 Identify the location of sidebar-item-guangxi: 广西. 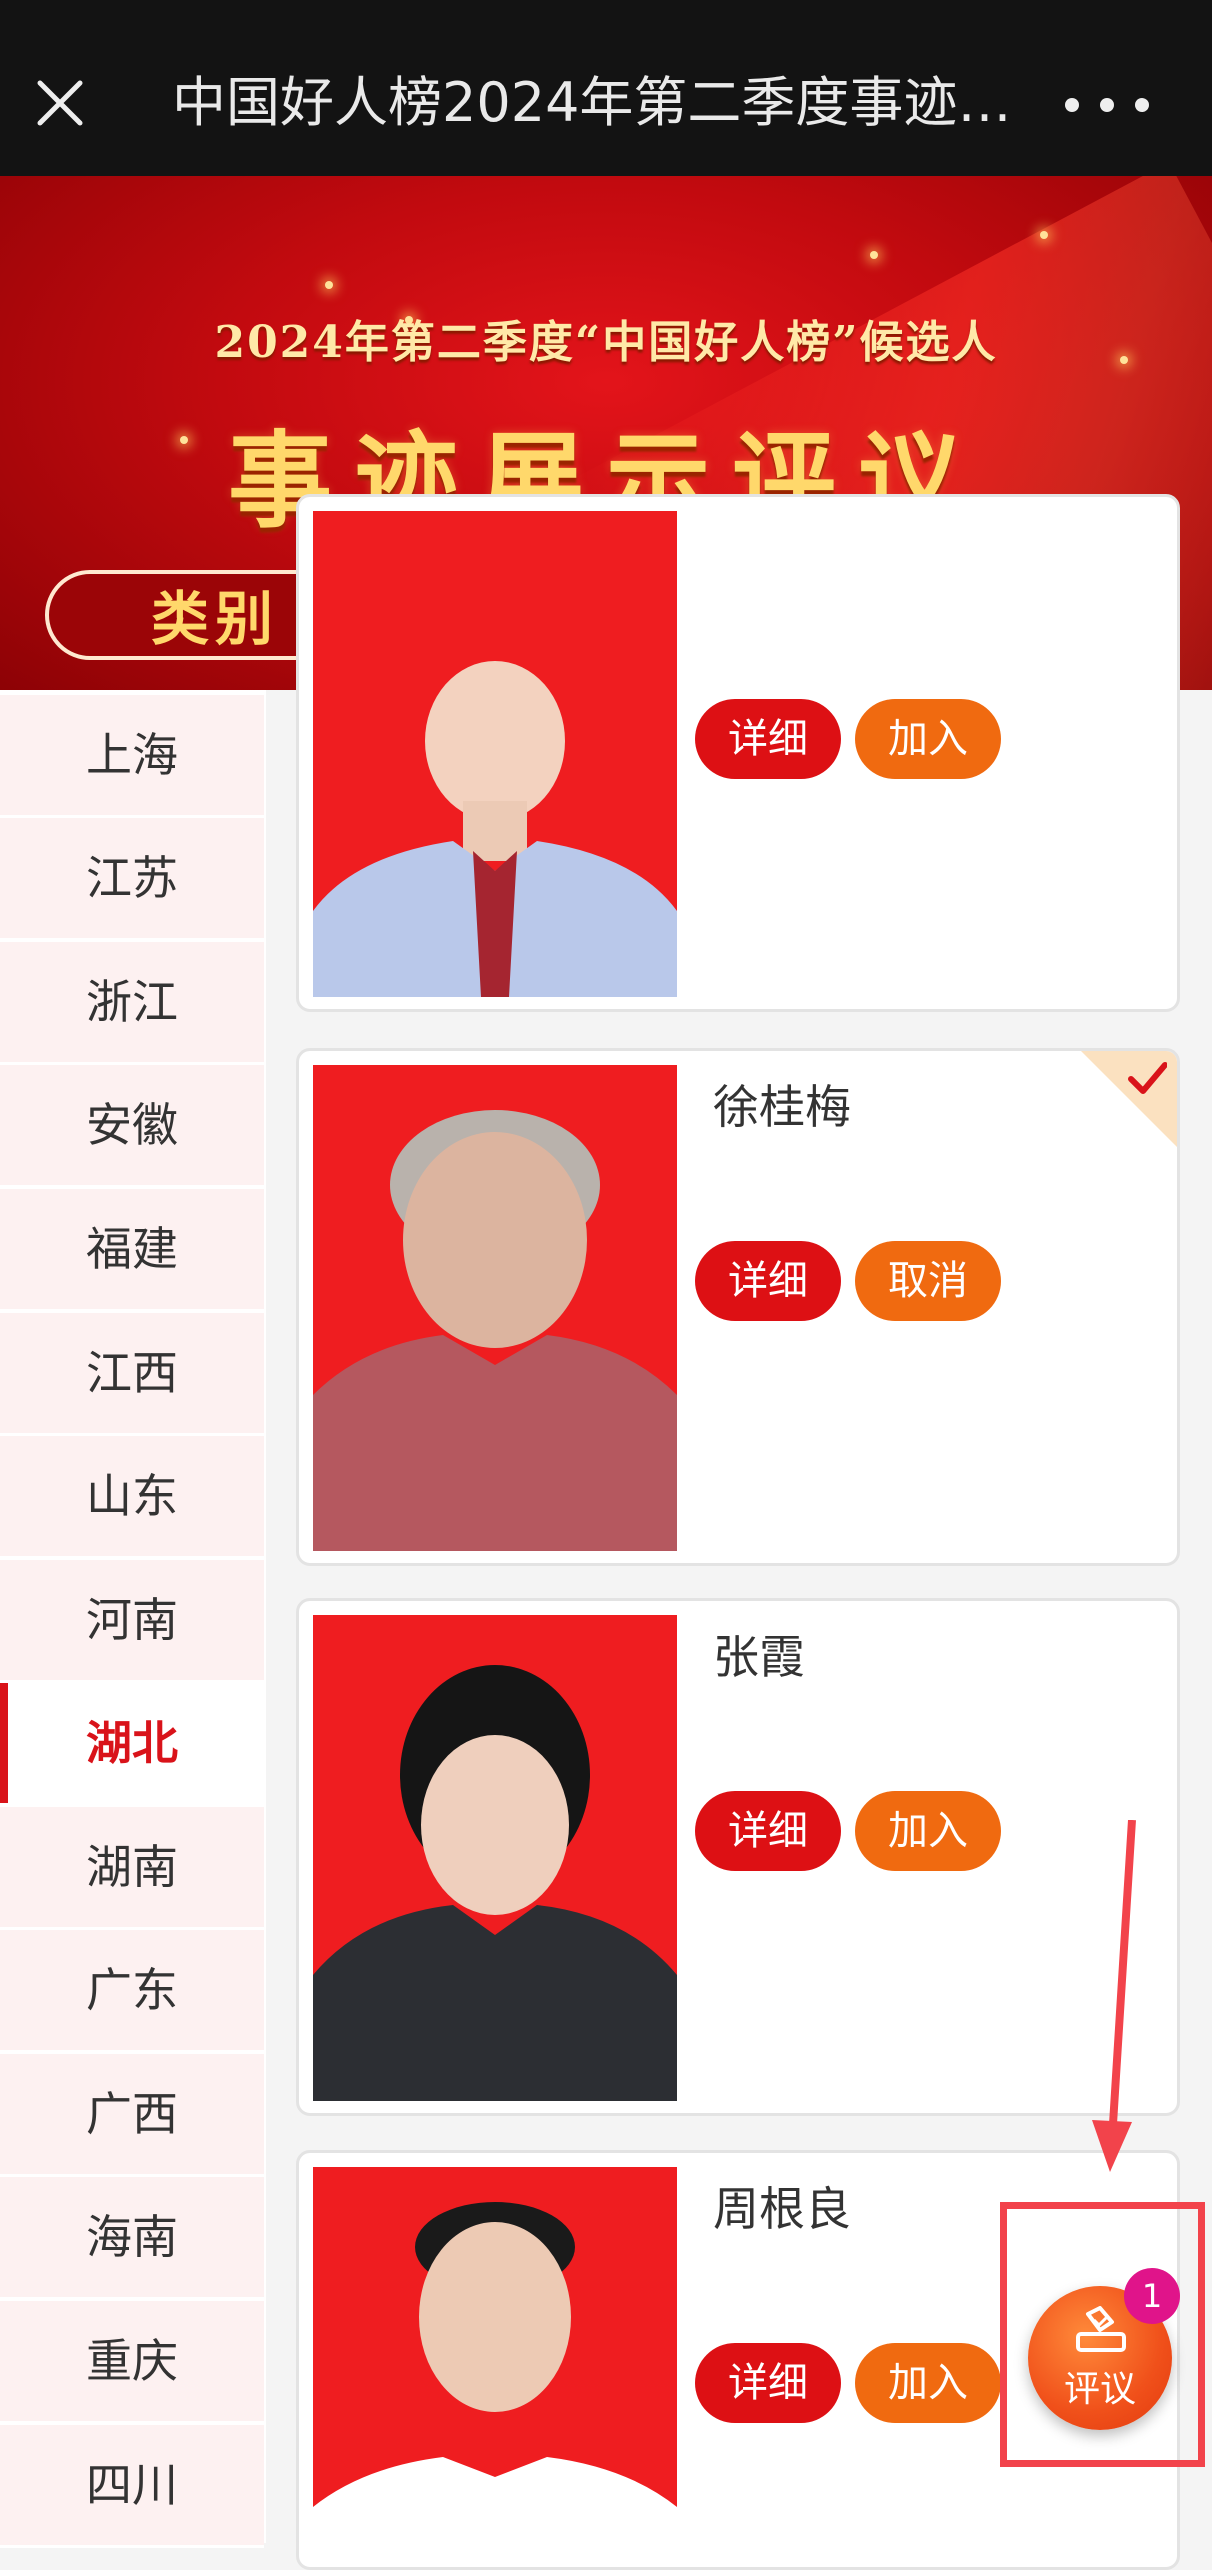
(132, 2115).